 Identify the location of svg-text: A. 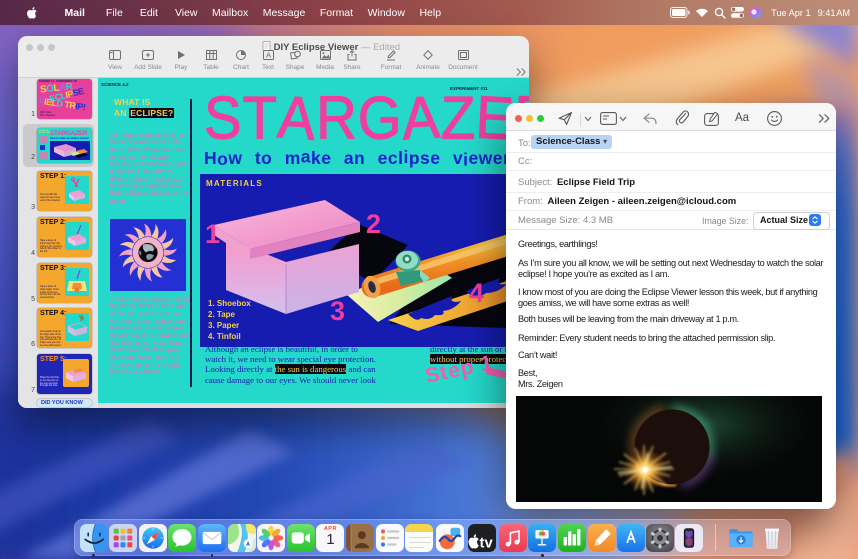
(267, 55).